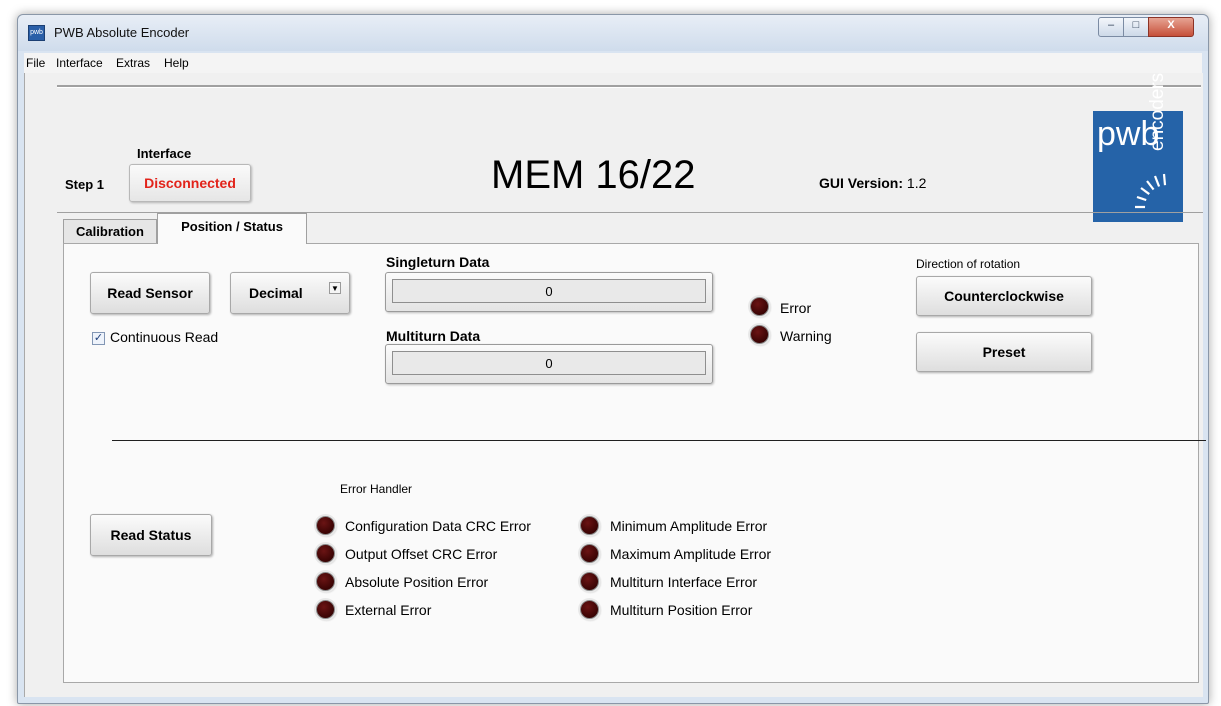 Image resolution: width=1221 pixels, height=706 pixels. Describe the element at coordinates (232, 228) in the screenshot. I see `tab-position-status: Position / Status` at that location.